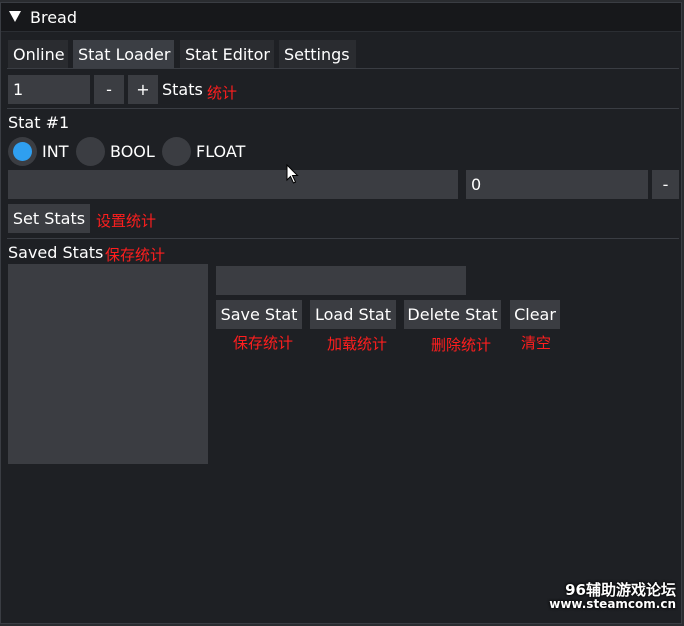 The height and width of the screenshot is (626, 684). What do you see at coordinates (135, 255) in the screenshot?
I see `saved-stats-heading-note: 保存统计` at bounding box center [135, 255].